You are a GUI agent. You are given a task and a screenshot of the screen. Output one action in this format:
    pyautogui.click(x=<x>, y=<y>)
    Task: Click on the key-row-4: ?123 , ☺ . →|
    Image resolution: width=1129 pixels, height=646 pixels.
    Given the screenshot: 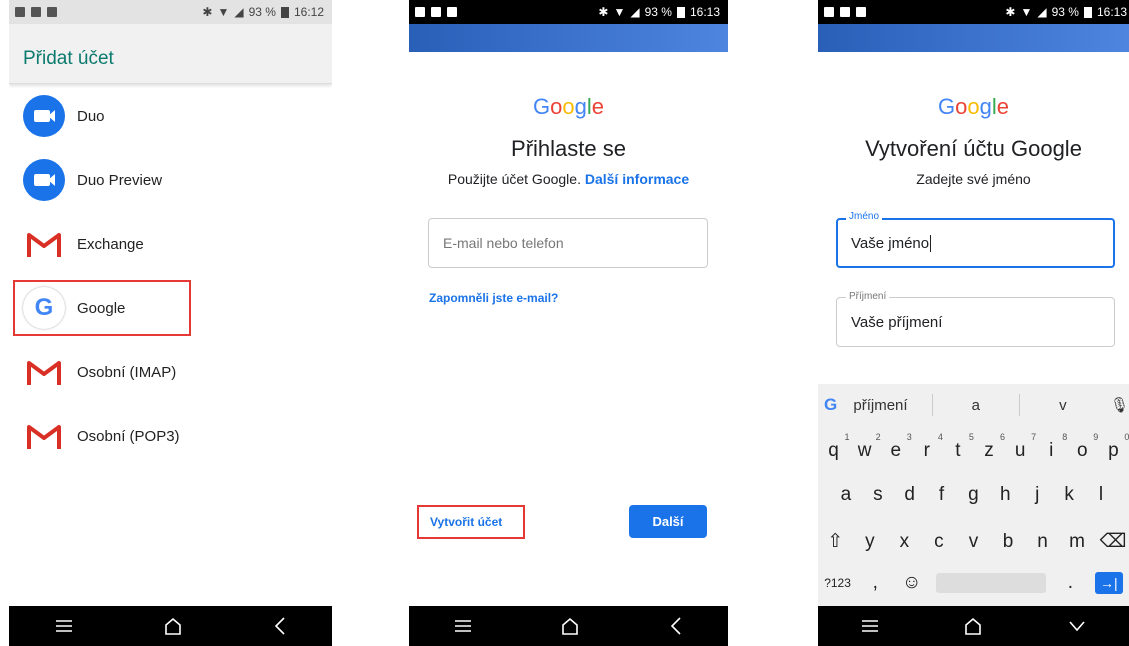 What is the action you would take?
    pyautogui.click(x=973, y=583)
    